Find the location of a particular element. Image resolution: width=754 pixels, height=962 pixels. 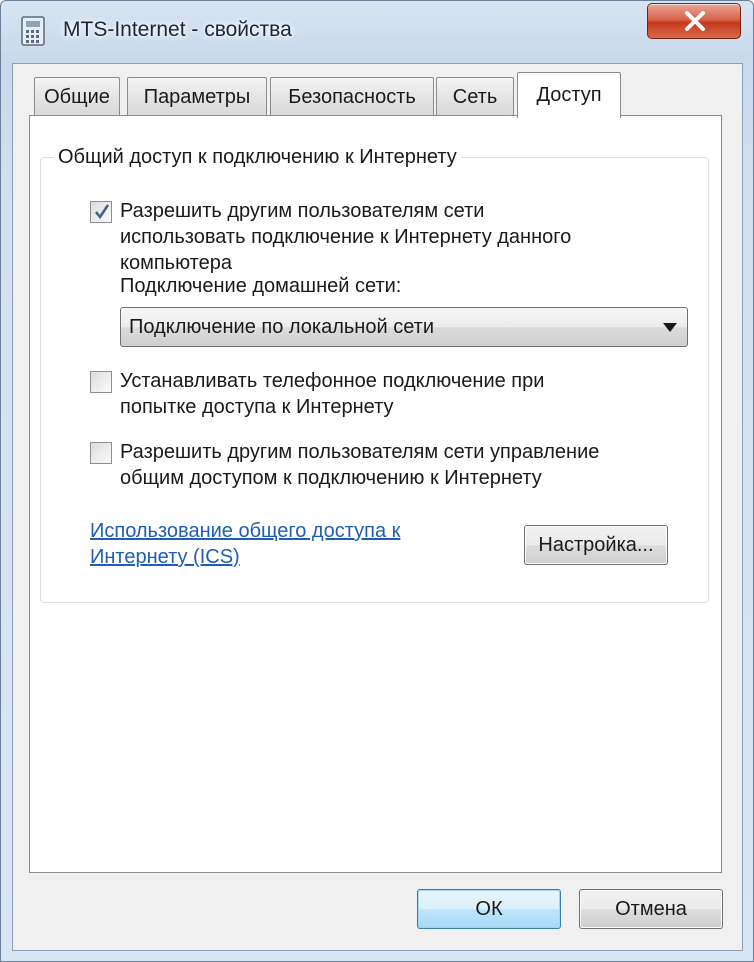

cancel-button: Отмена is located at coordinates (651, 909).